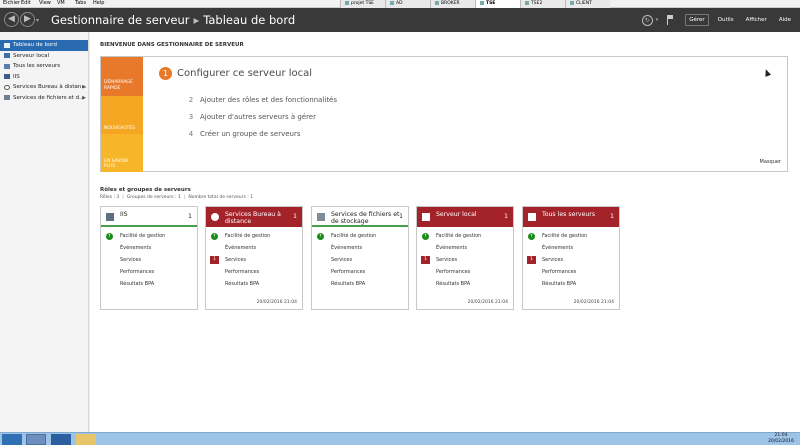 The height and width of the screenshot is (445, 800). I want to click on vm-tab-active: TSE, so click(497, 4).